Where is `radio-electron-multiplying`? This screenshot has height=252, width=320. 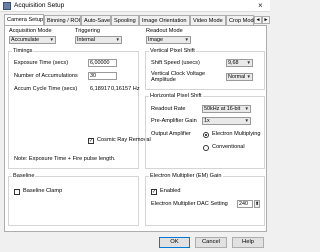 radio-electron-multiplying is located at coordinates (206, 135).